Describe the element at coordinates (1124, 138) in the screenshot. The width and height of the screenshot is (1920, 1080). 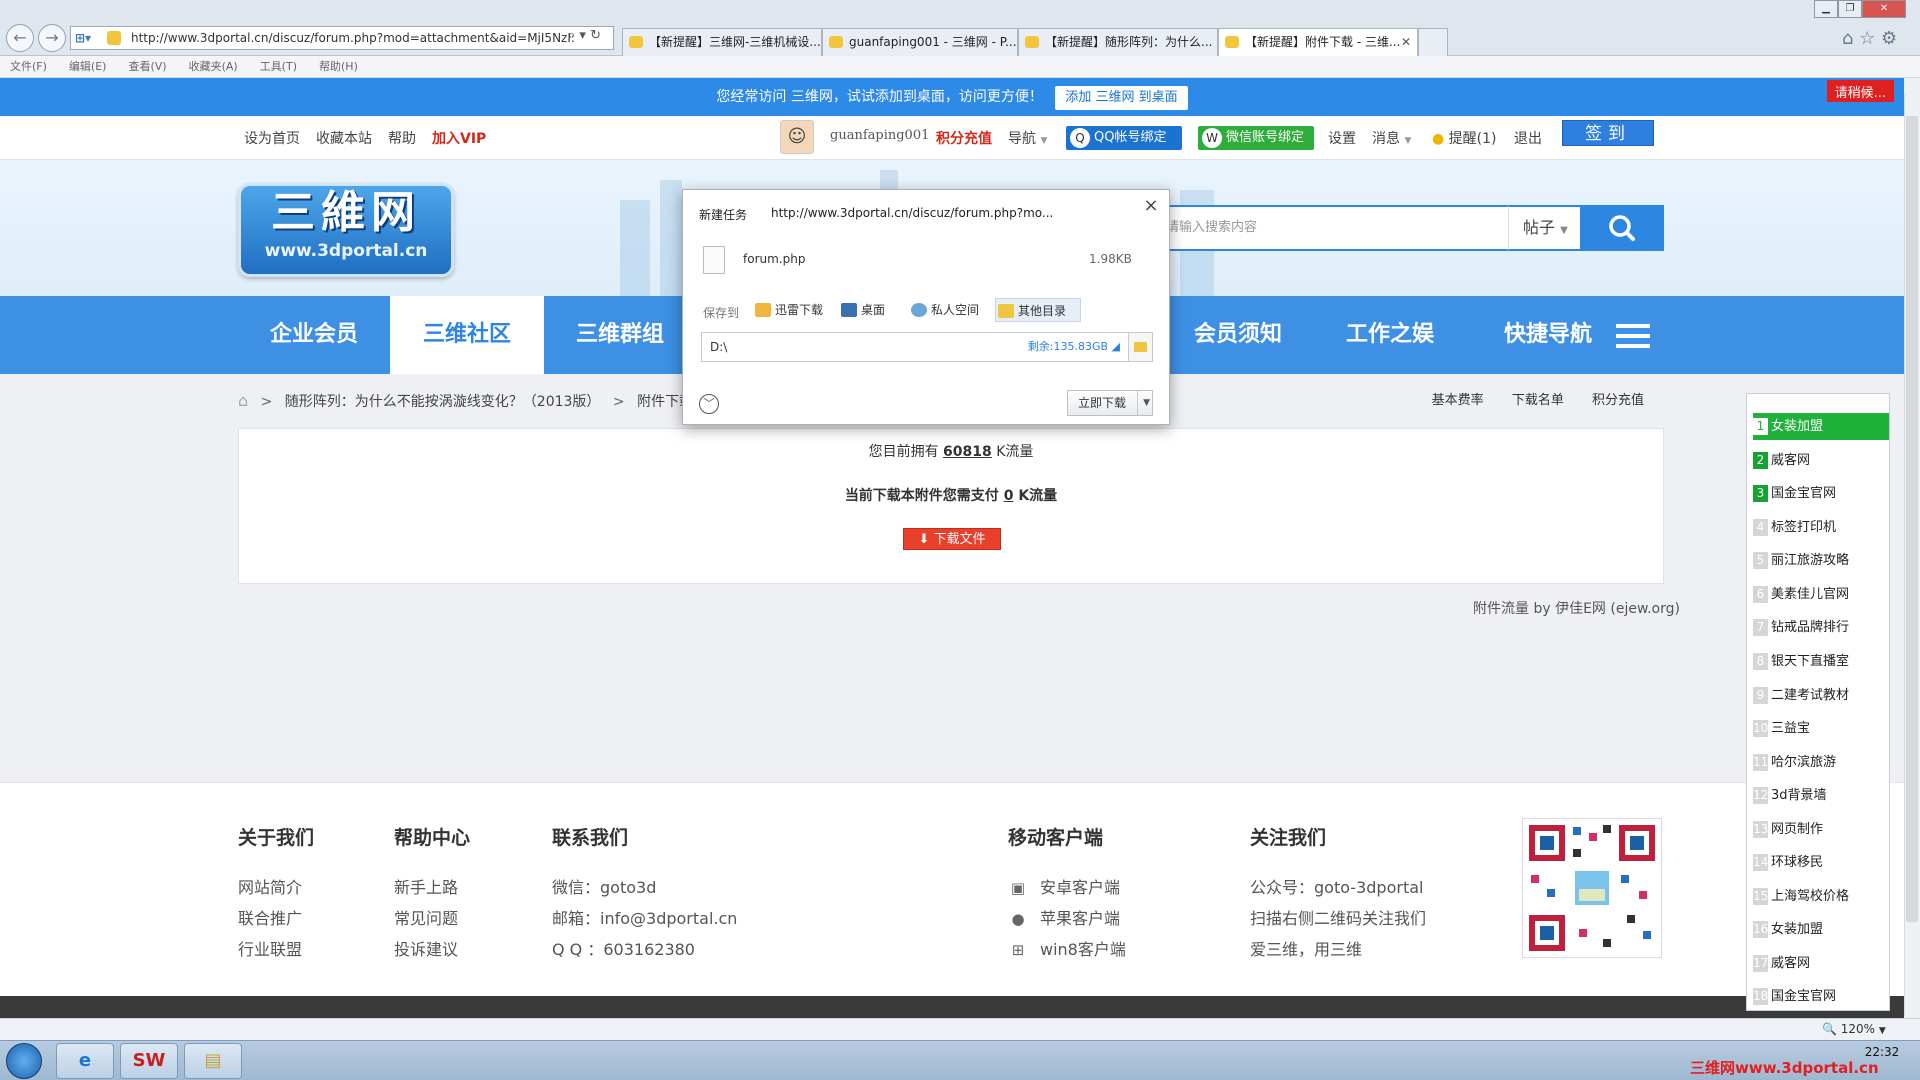
I see `qq-bind-button: Q QQ帐号绑定` at that location.